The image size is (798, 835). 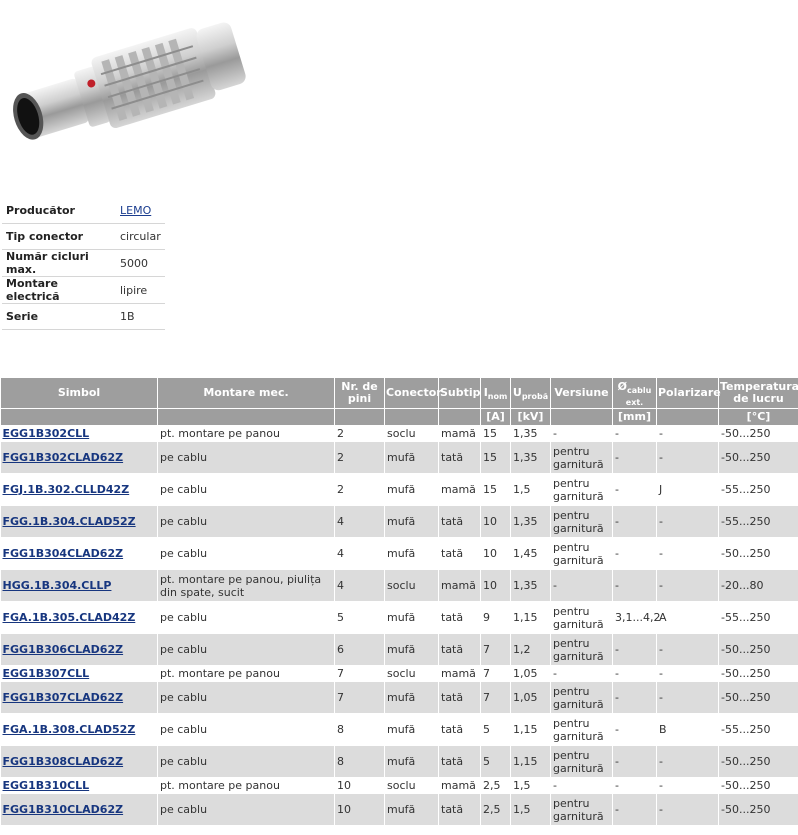 What do you see at coordinates (758, 393) in the screenshot?
I see `header-temperatura: Temperatura de lucru` at bounding box center [758, 393].